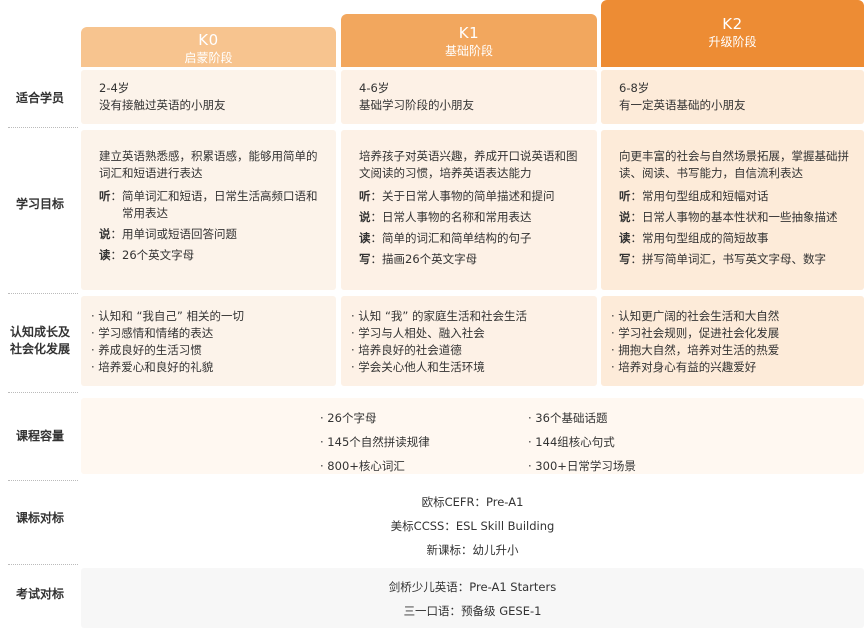 The image size is (864, 631). What do you see at coordinates (582, 466) in the screenshot?
I see `capacity-item: · 300+日常学习场景` at bounding box center [582, 466].